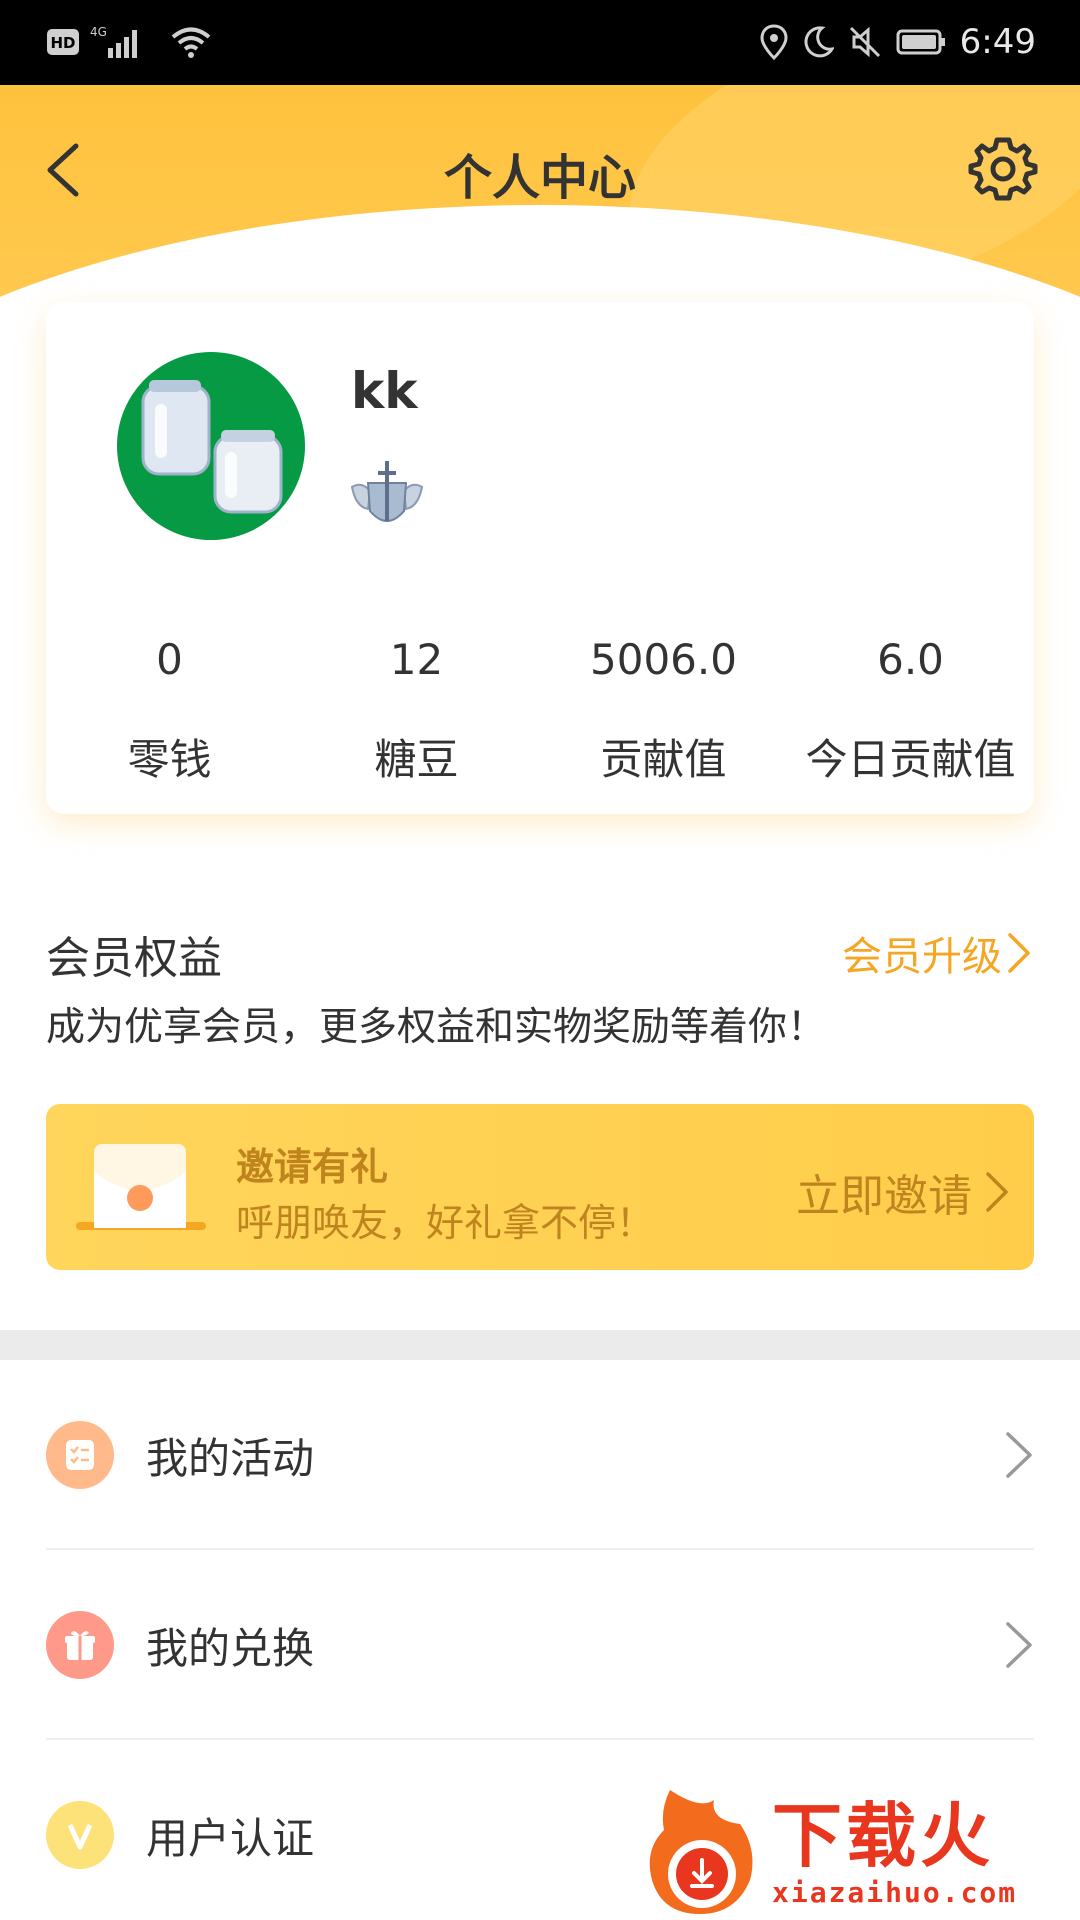 This screenshot has height=1920, width=1080. I want to click on stat-pocket-money: 0 零钱, so click(169, 710).